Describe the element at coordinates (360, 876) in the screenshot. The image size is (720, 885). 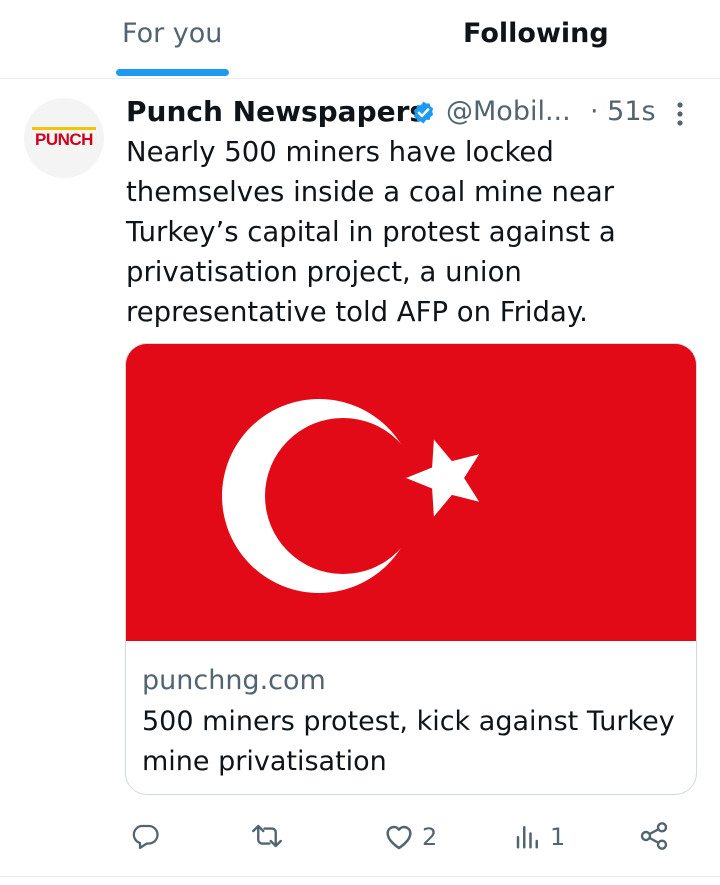
I see `bottom-divider` at that location.